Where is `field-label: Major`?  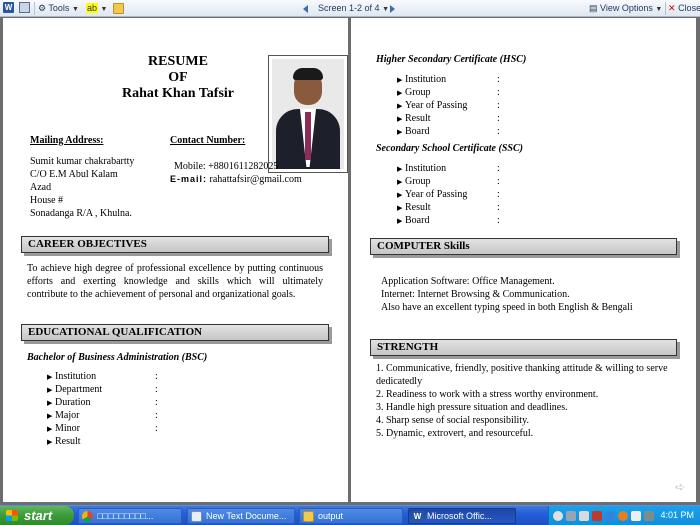 field-label: Major is located at coordinates (67, 415).